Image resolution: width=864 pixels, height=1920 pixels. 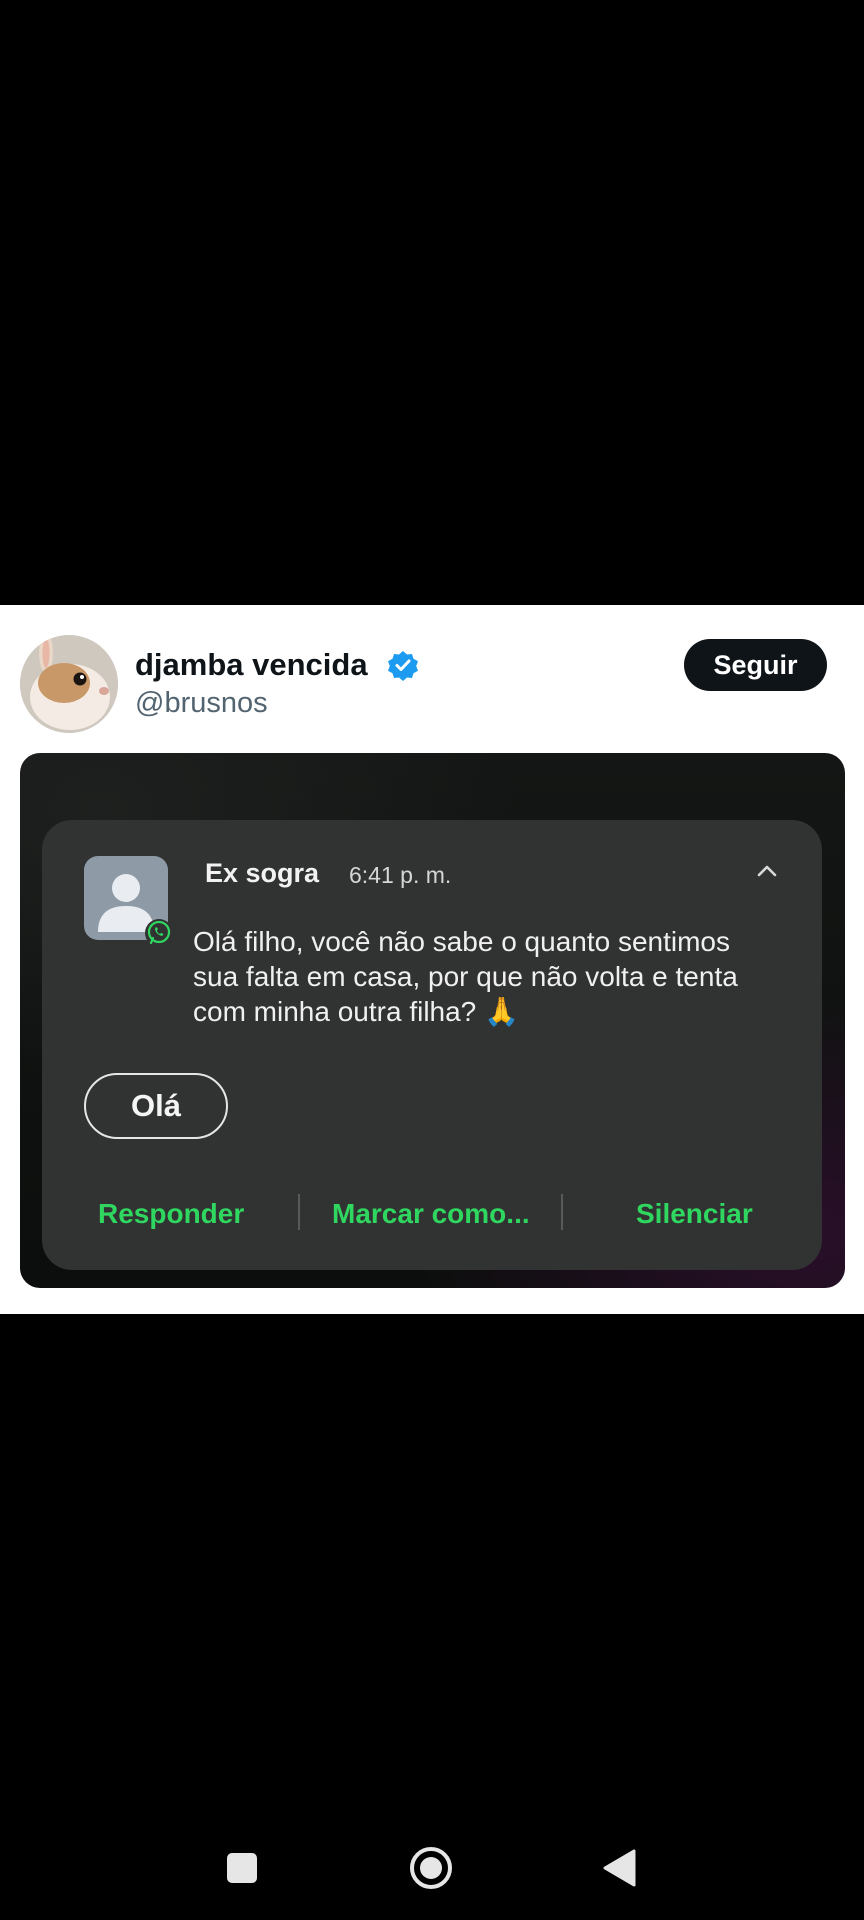 What do you see at coordinates (171, 1214) in the screenshot?
I see `reply-action-button: Responder` at bounding box center [171, 1214].